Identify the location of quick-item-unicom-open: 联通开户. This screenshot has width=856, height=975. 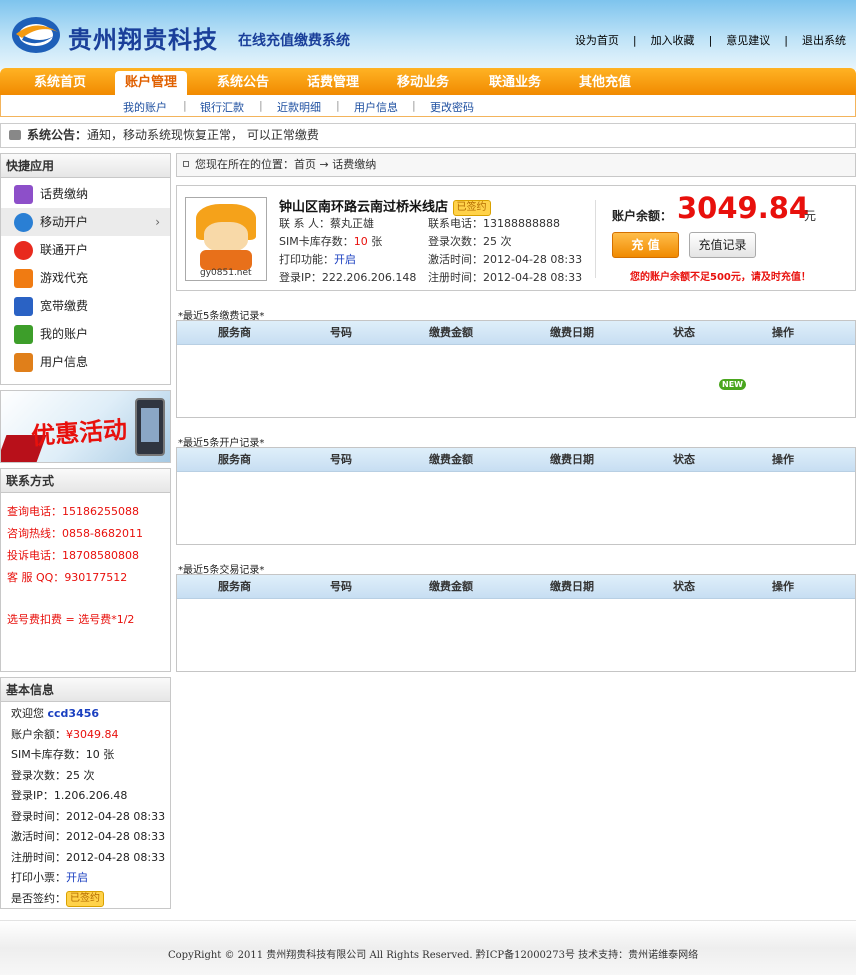
(85, 250).